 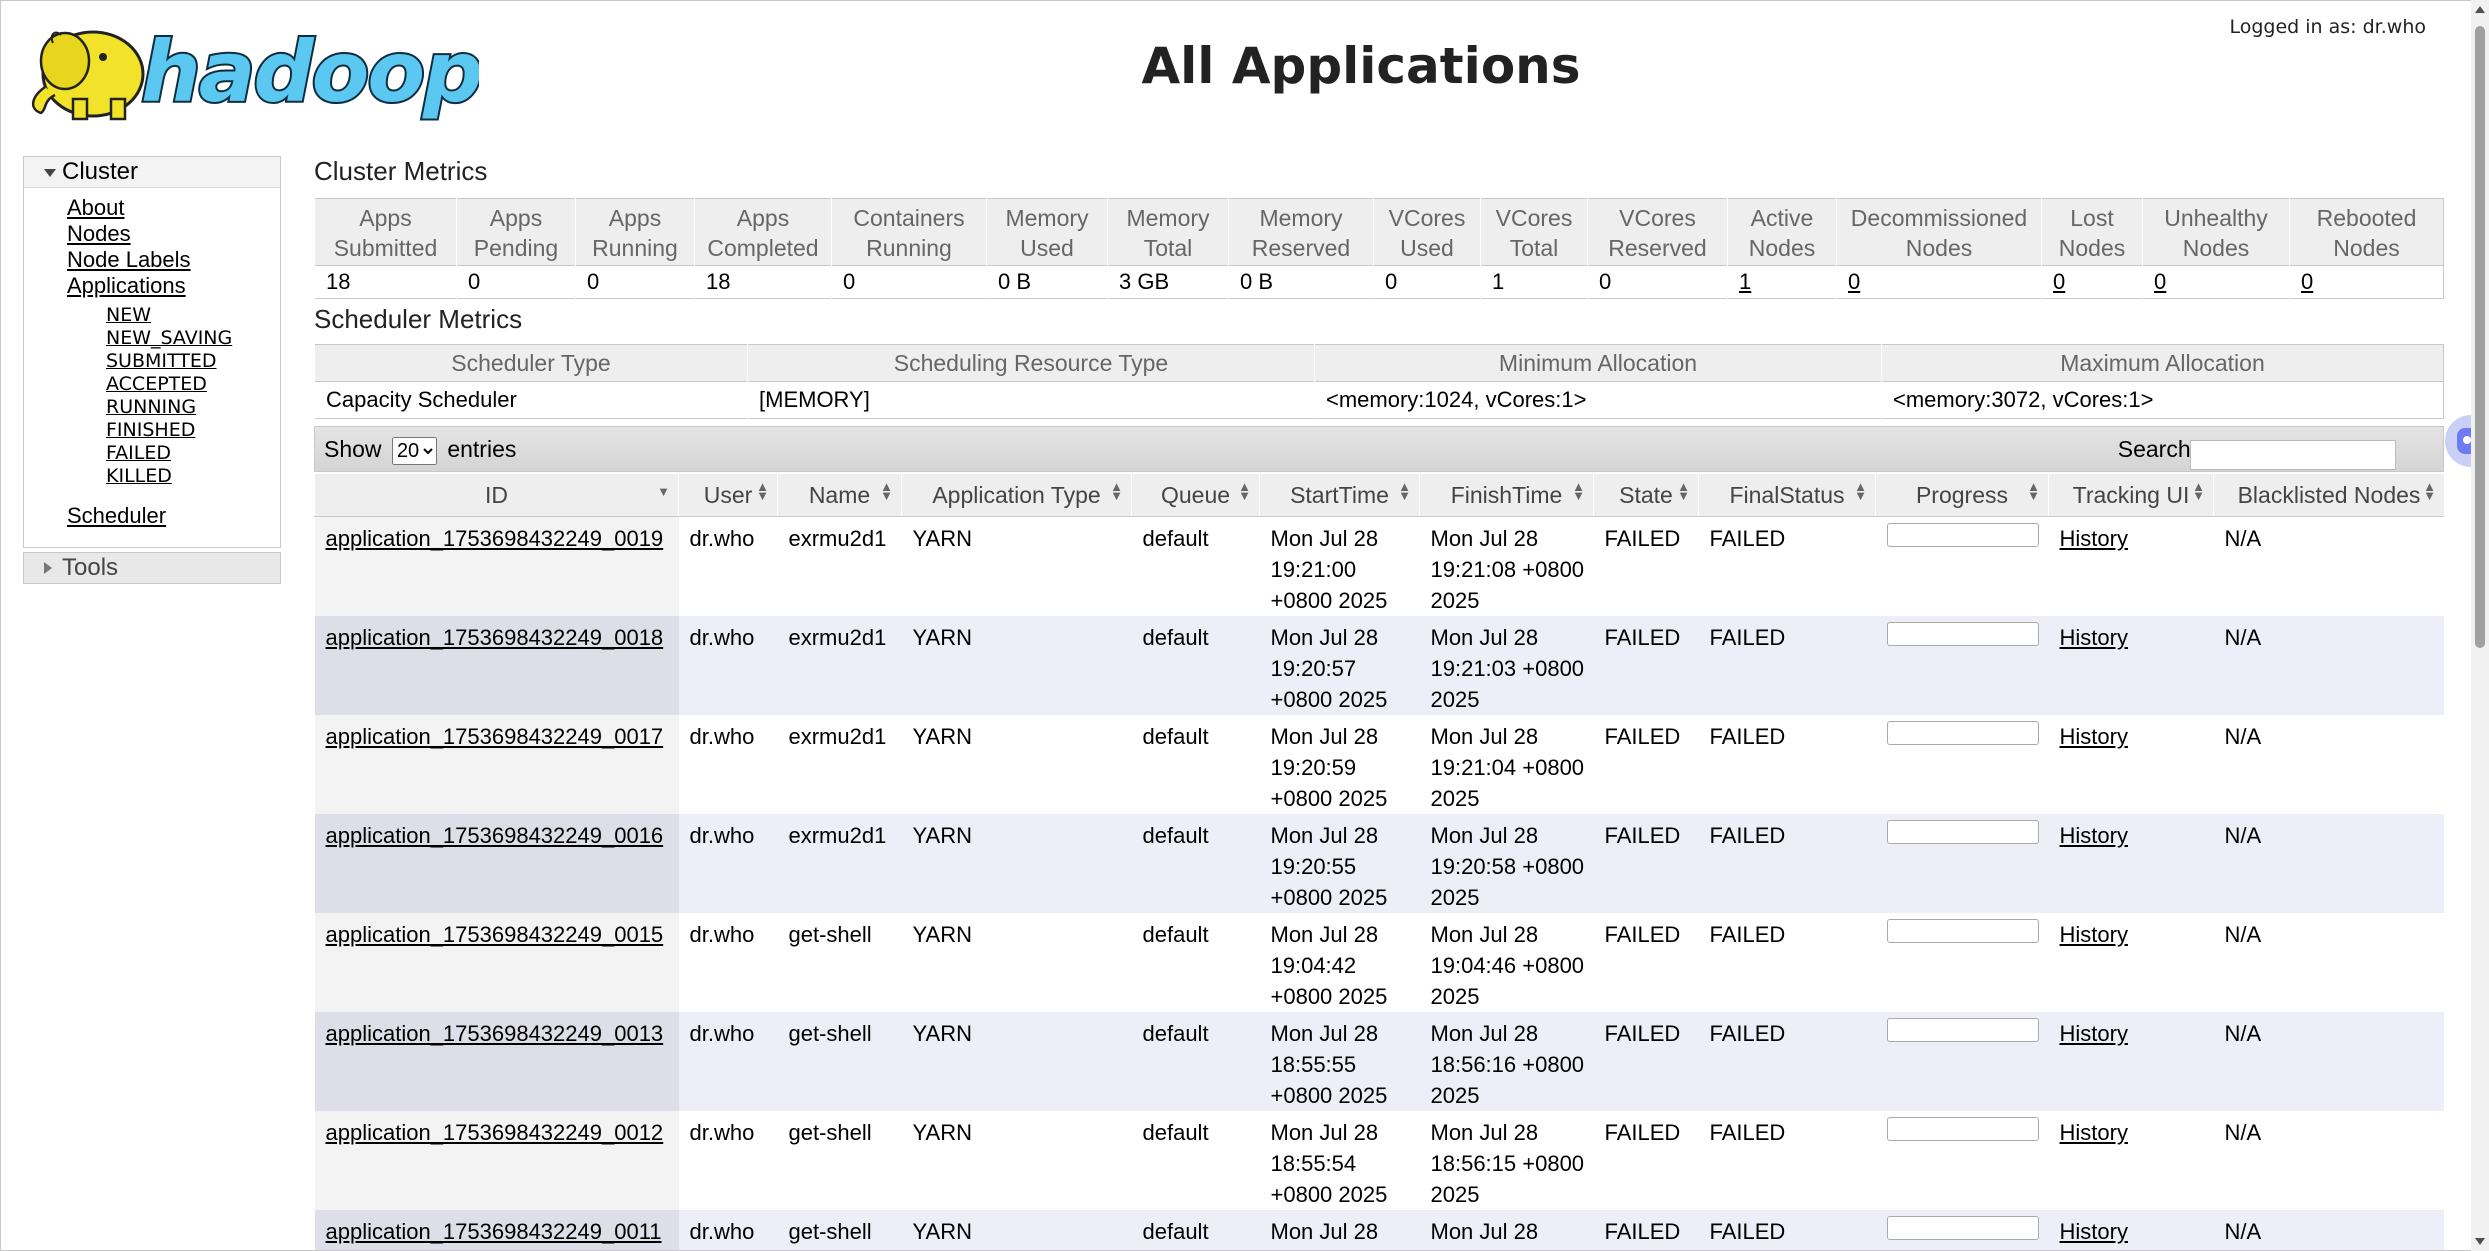 I want to click on name-cell: exrmu2d1, so click(x=839, y=764).